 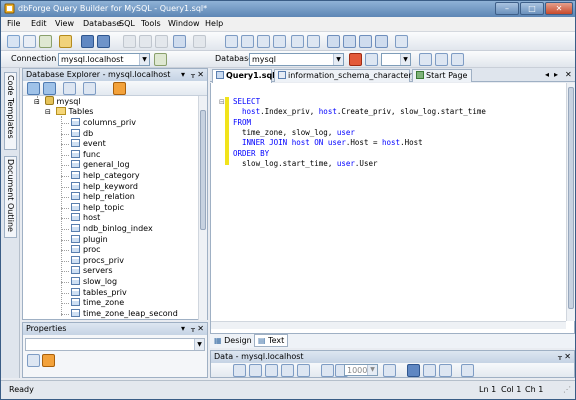 I want to click on copy-icon, so click(x=145, y=41).